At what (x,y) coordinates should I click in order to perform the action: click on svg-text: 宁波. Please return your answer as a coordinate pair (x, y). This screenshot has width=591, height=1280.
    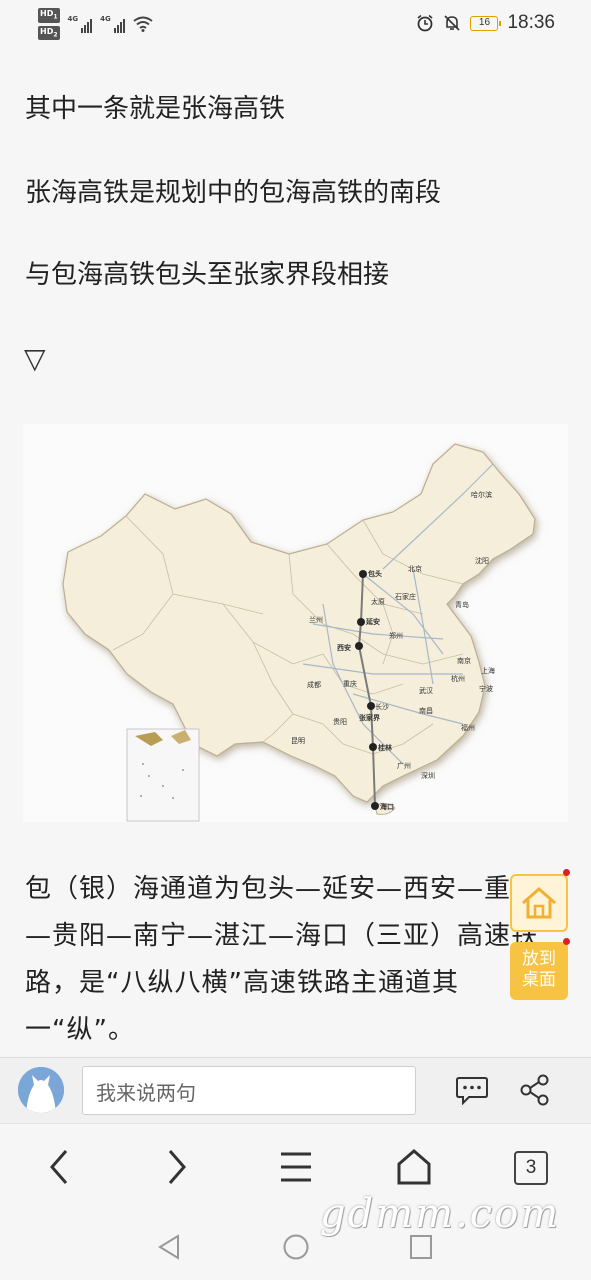
    Looking at the image, I should click on (486, 688).